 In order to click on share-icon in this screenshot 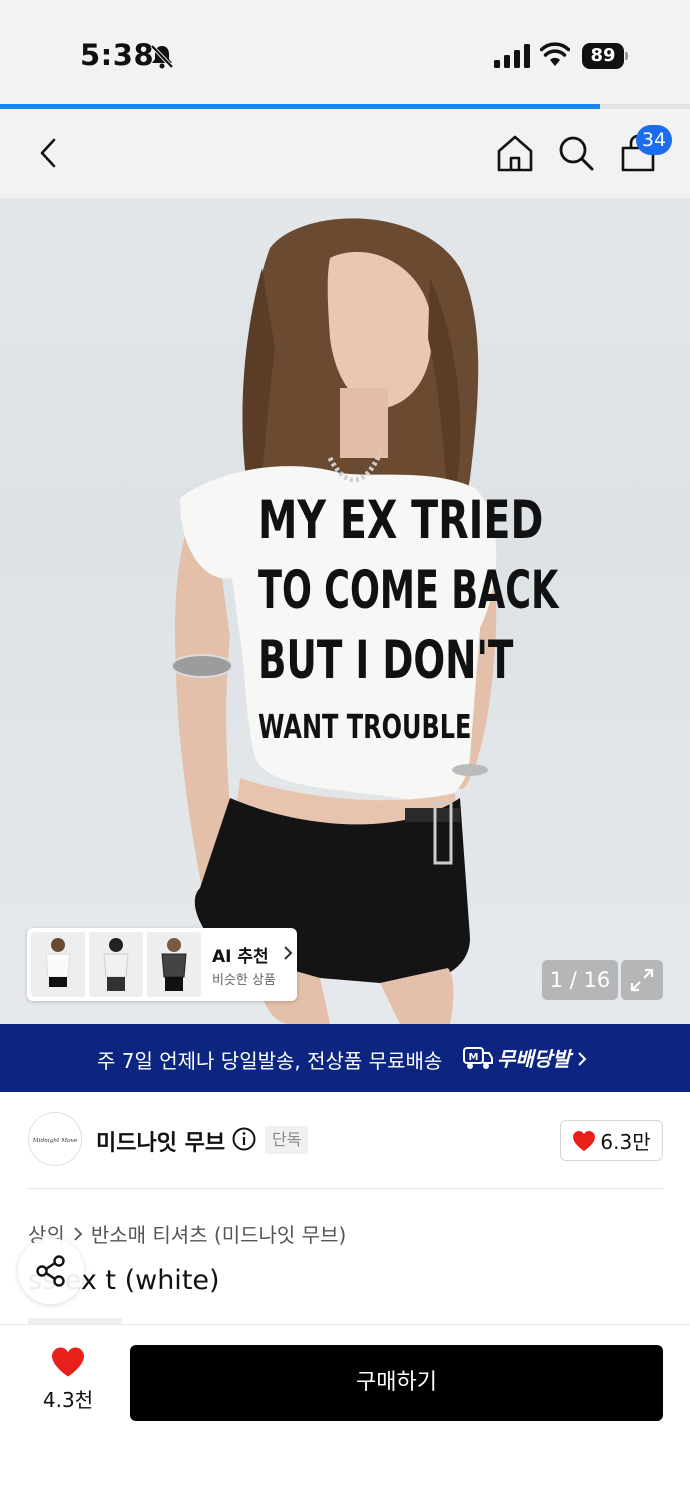, I will do `click(50, 1271)`.